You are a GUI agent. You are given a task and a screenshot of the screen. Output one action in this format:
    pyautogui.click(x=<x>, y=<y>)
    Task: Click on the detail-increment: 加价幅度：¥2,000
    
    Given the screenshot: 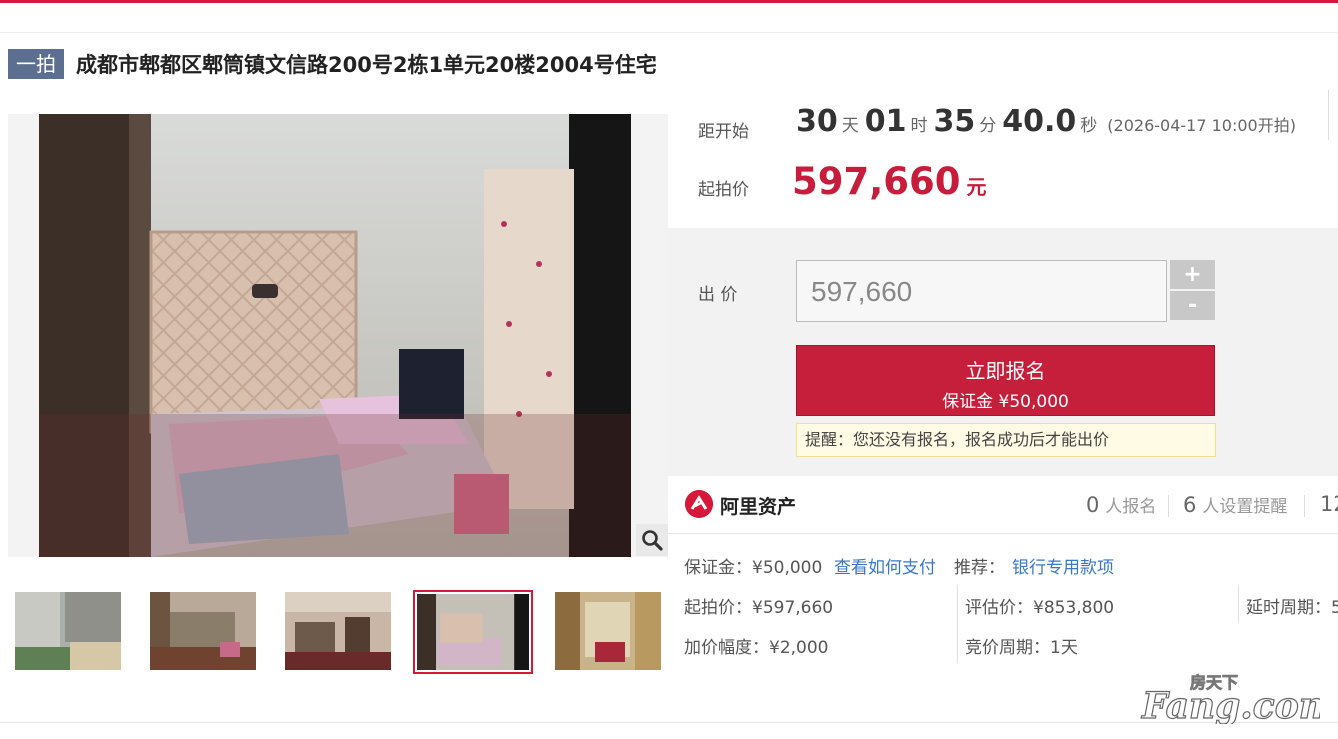 What is the action you would take?
    pyautogui.click(x=756, y=648)
    